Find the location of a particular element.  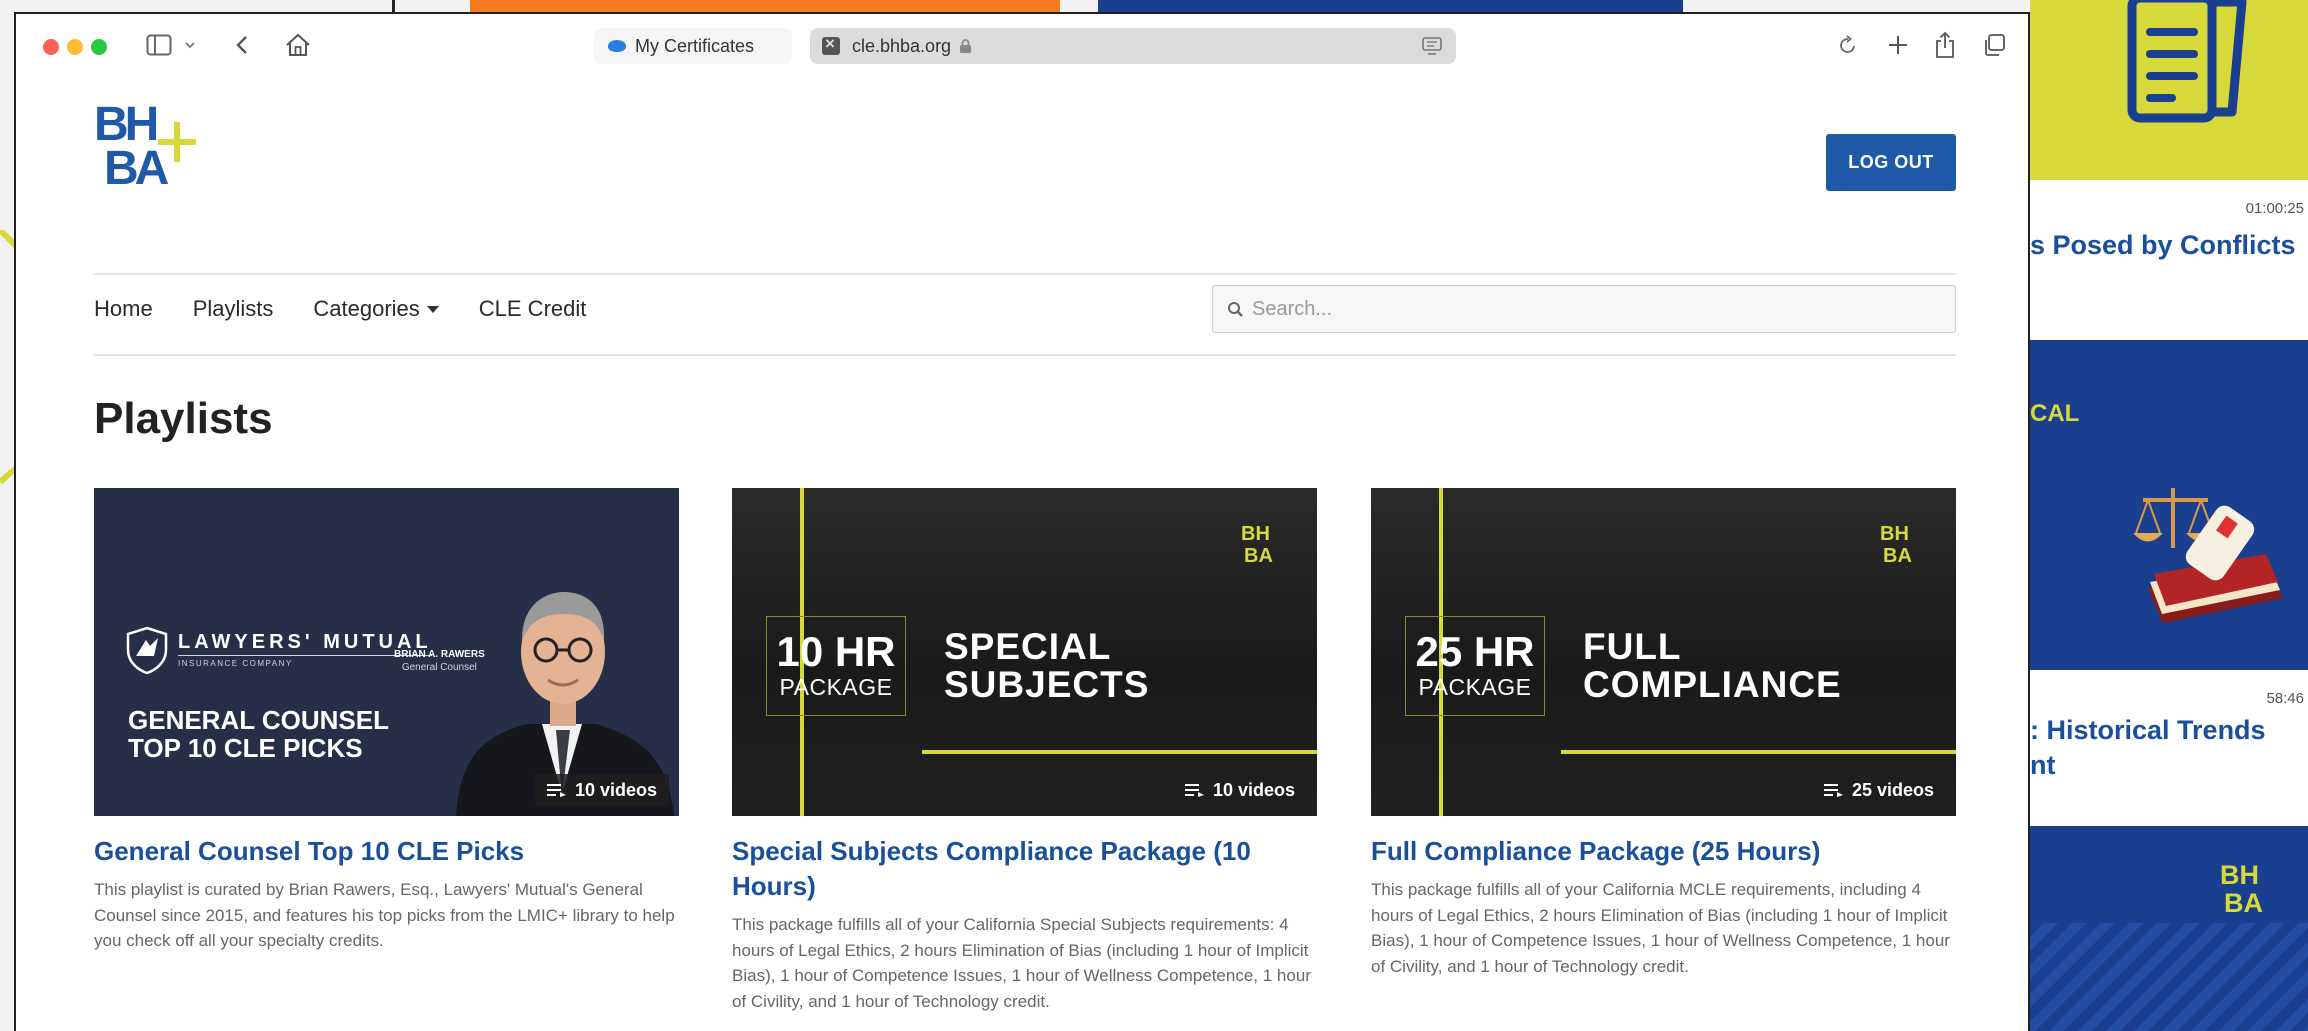

package-hours-value: 10 HR is located at coordinates (836, 651).